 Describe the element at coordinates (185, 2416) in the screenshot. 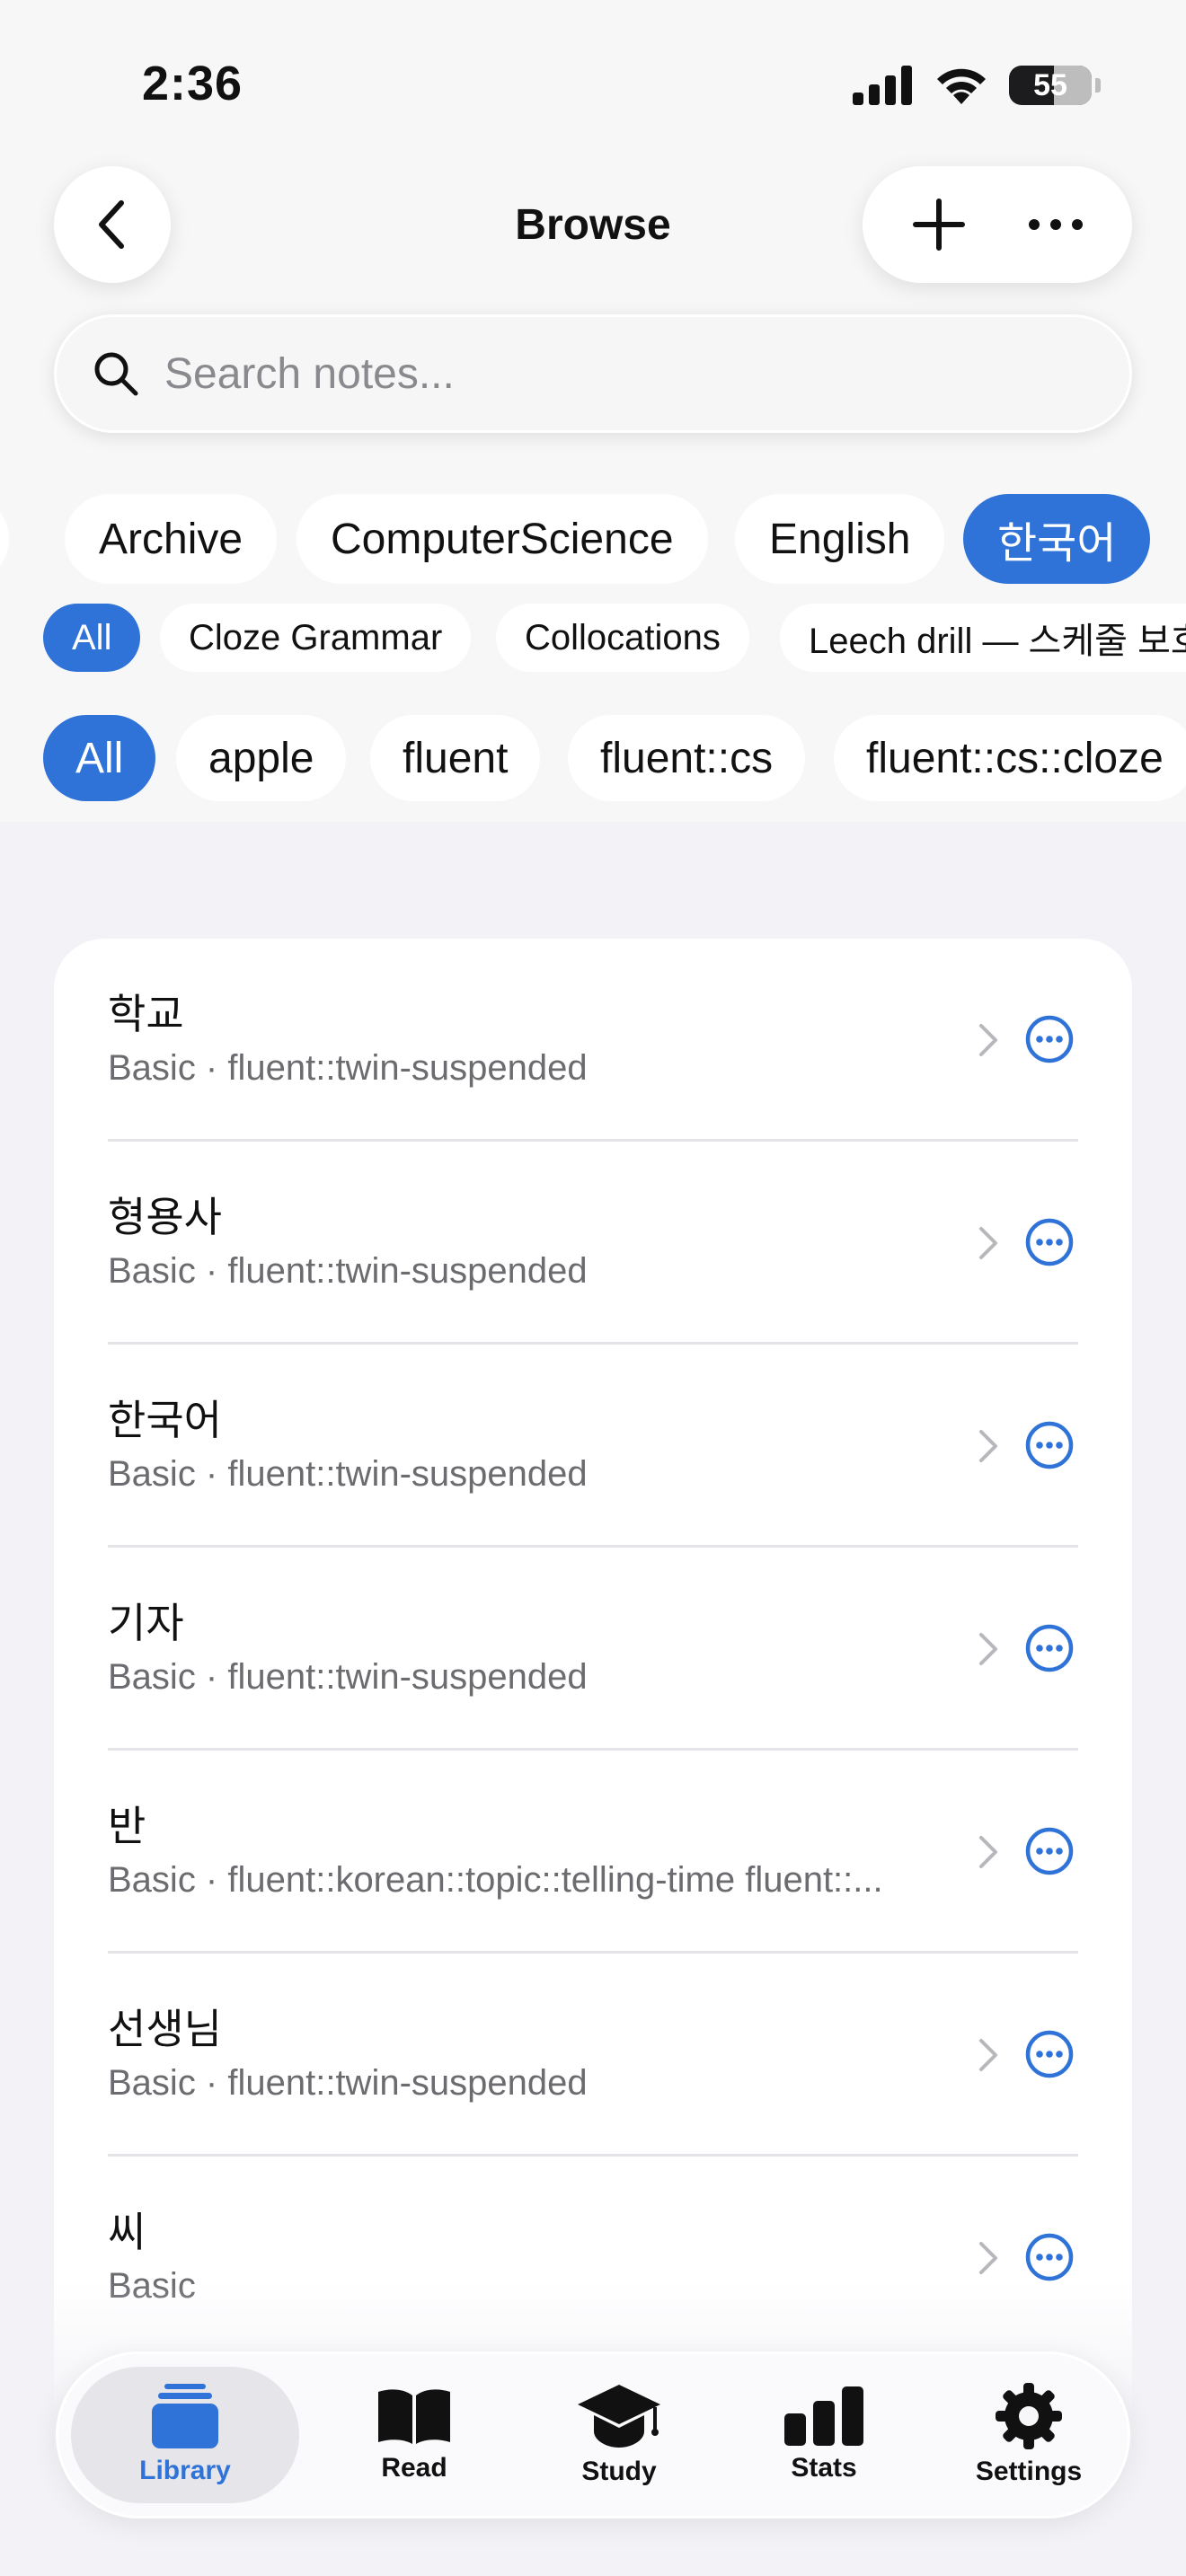

I see `library-icon` at that location.